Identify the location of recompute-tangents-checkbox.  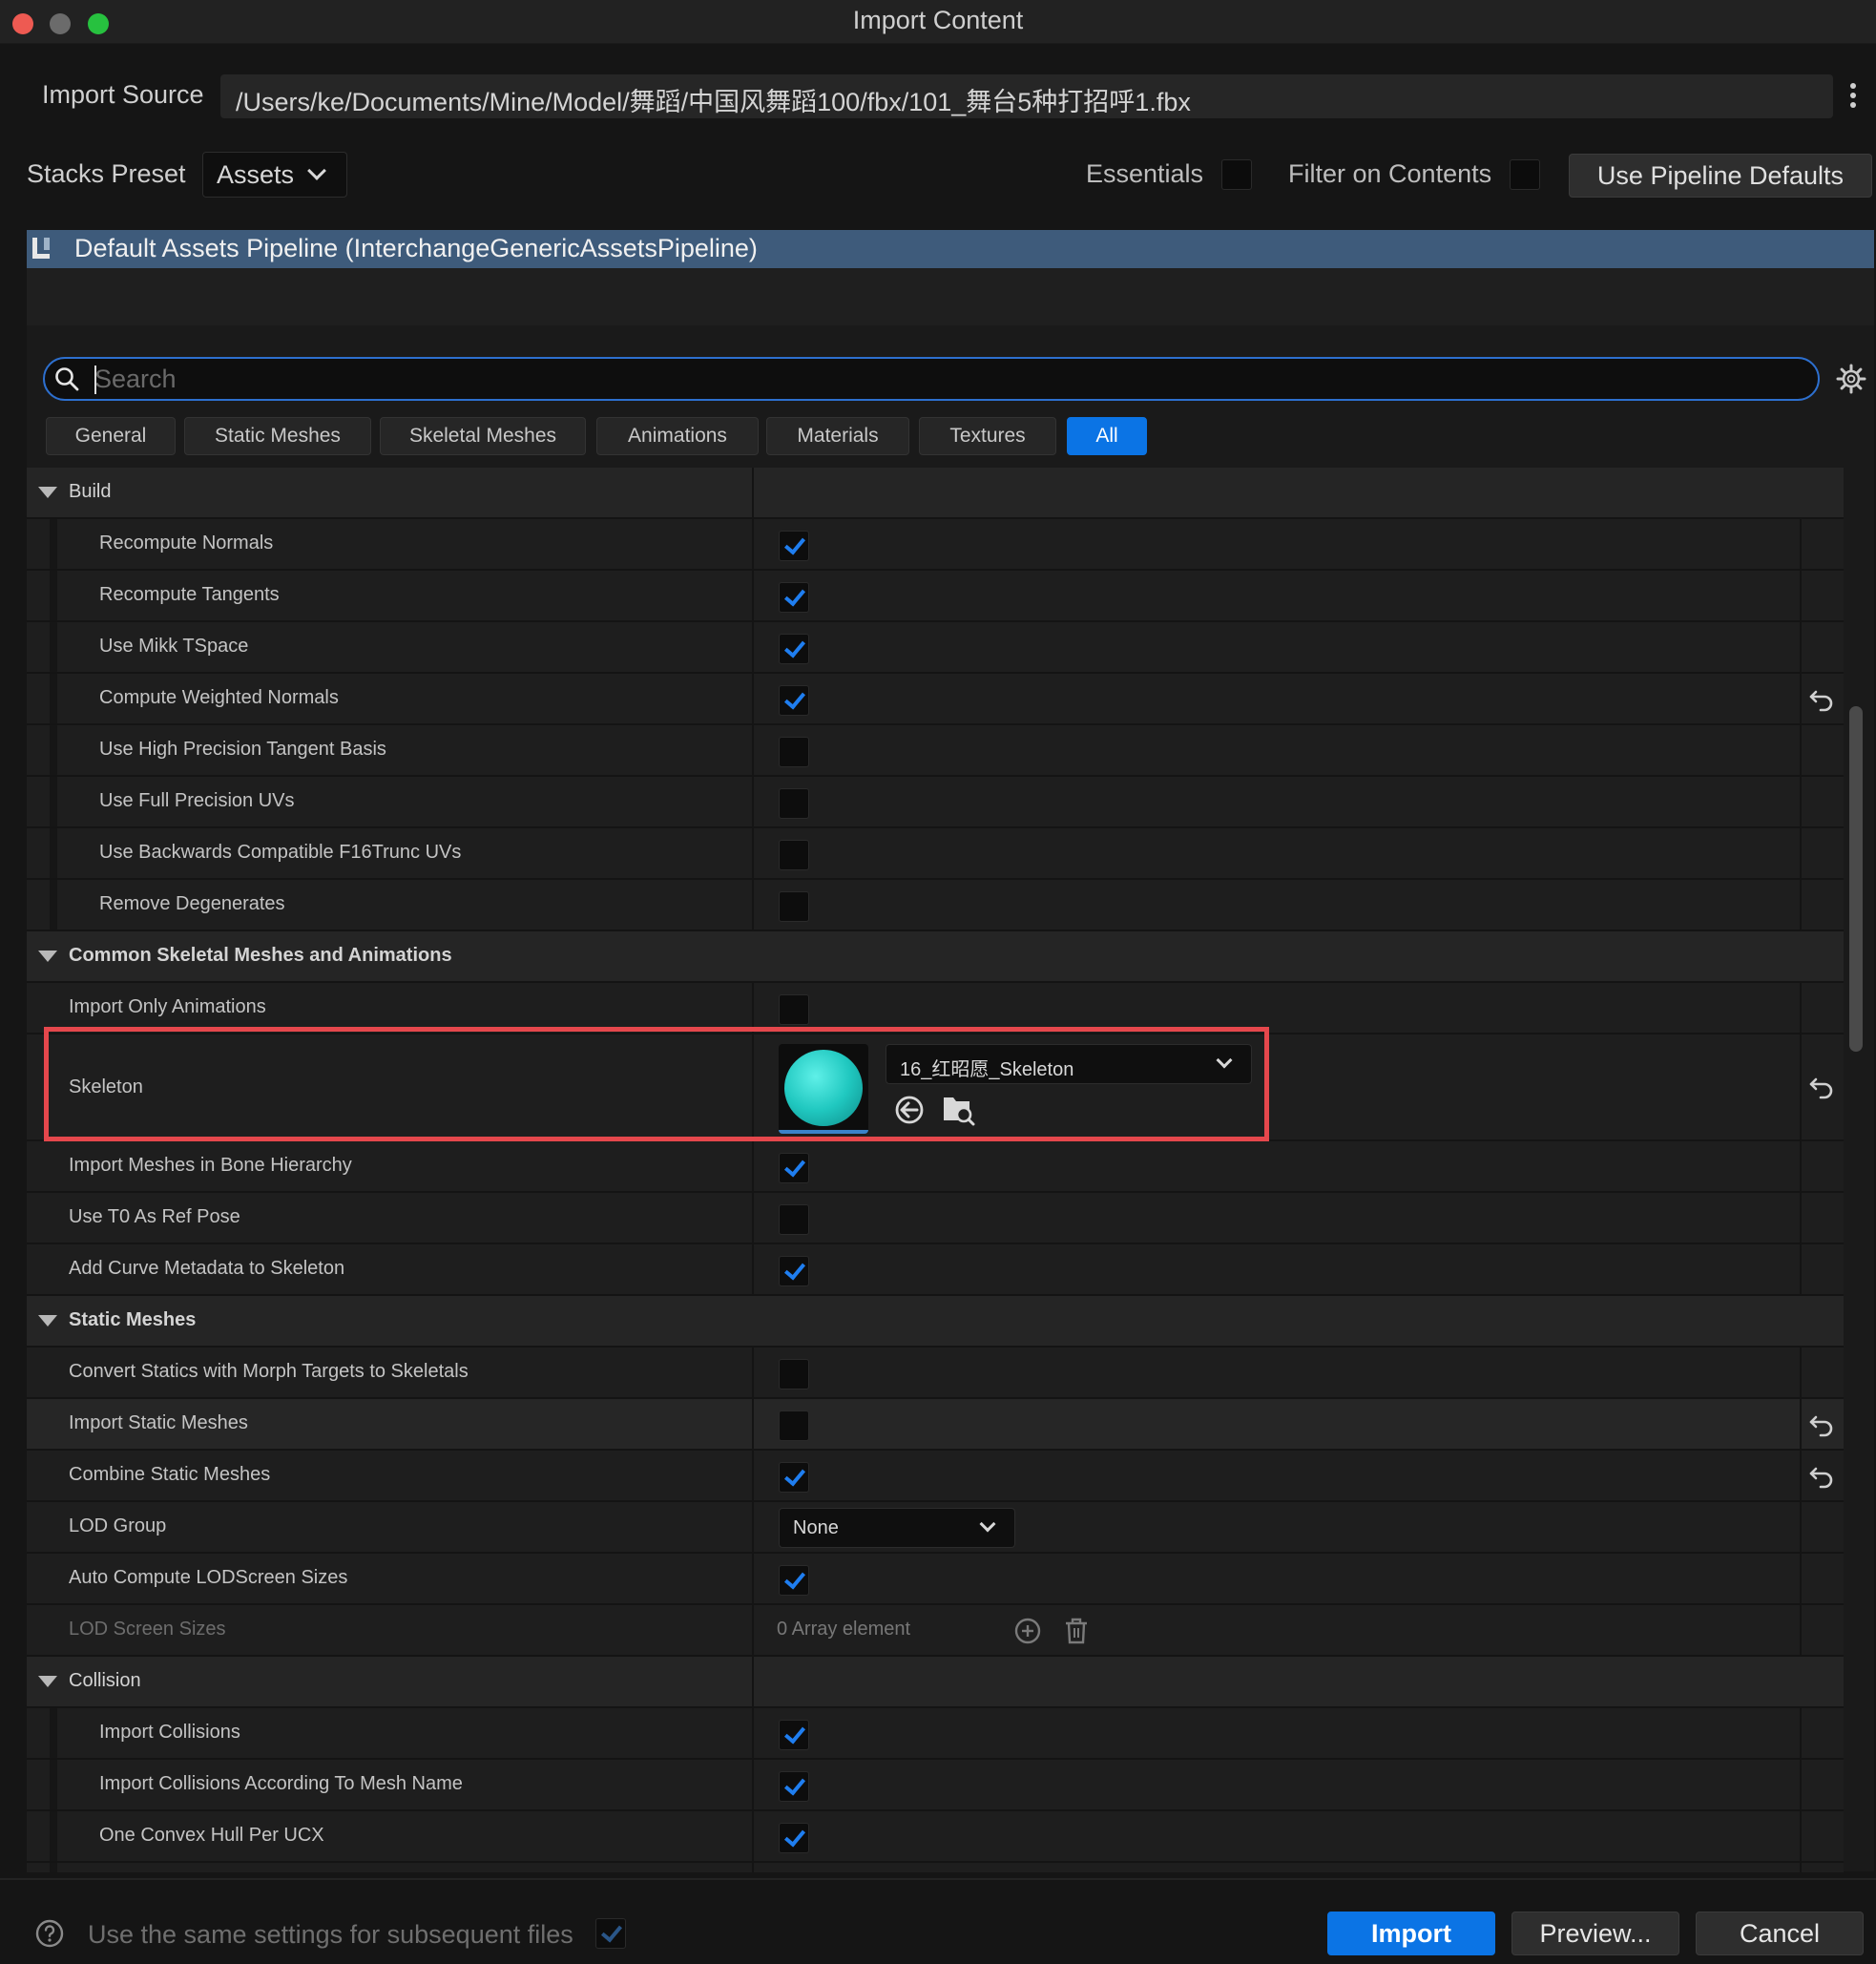
(794, 597).